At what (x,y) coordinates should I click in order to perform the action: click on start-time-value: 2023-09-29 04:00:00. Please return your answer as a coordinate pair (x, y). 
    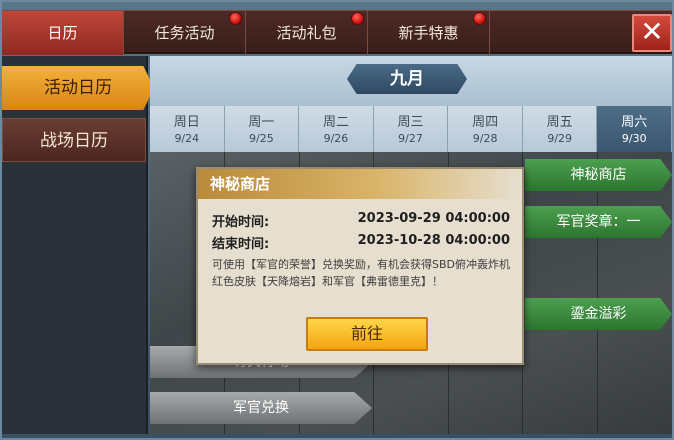
    Looking at the image, I should click on (433, 218).